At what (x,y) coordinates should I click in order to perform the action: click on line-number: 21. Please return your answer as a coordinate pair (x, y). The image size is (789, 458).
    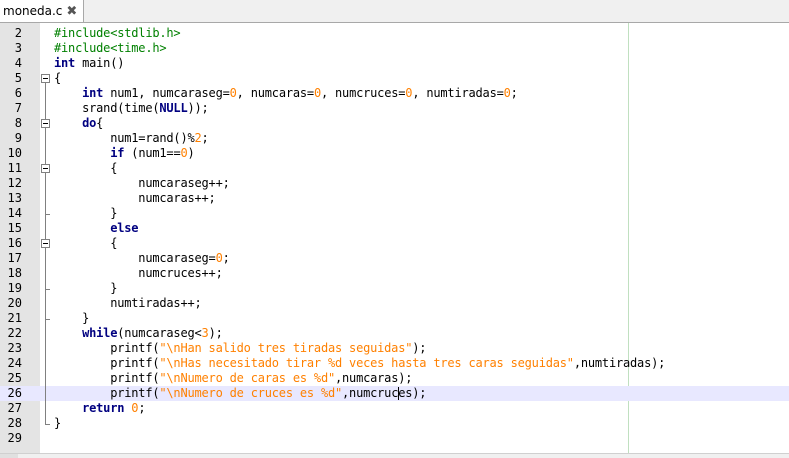
    Looking at the image, I should click on (14, 318).